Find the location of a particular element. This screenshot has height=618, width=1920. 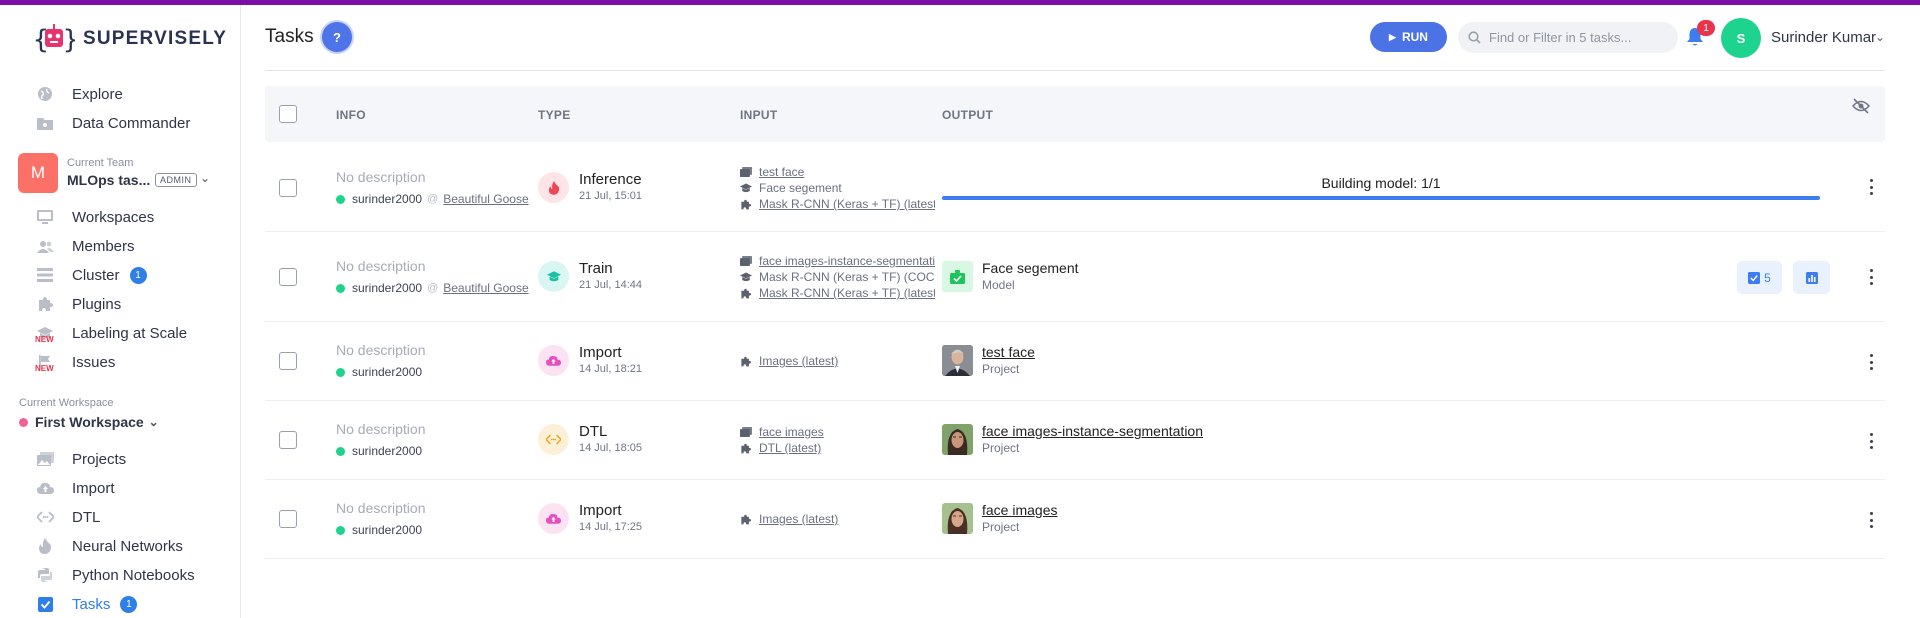

workspace-switcher: First Workspace ⌄ is located at coordinates (89, 422).